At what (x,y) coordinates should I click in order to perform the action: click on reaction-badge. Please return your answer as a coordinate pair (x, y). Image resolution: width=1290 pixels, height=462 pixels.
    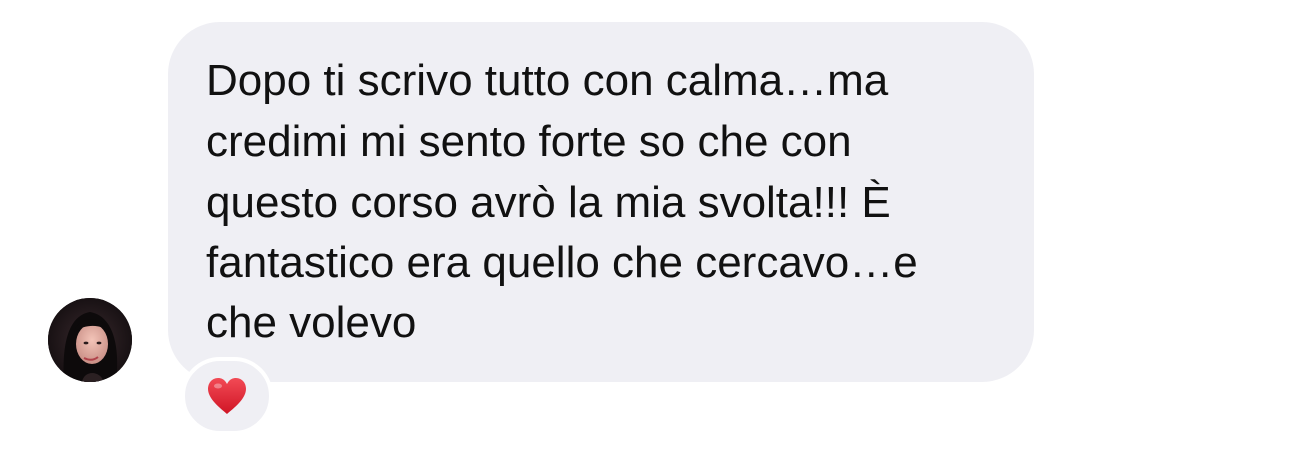
    Looking at the image, I should click on (227, 396).